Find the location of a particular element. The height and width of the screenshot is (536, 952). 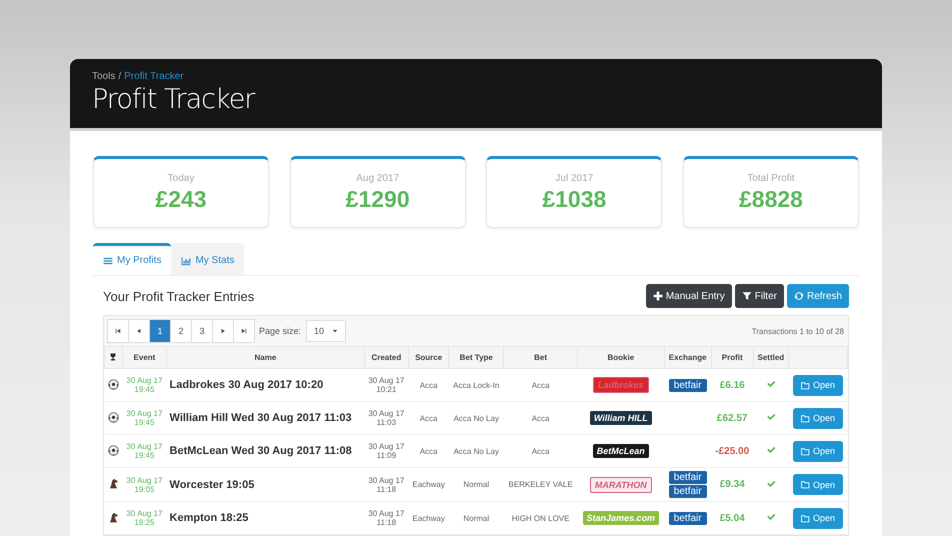

table-cell: William Hill Wed 30 Aug 2017 11:03 is located at coordinates (265, 418).